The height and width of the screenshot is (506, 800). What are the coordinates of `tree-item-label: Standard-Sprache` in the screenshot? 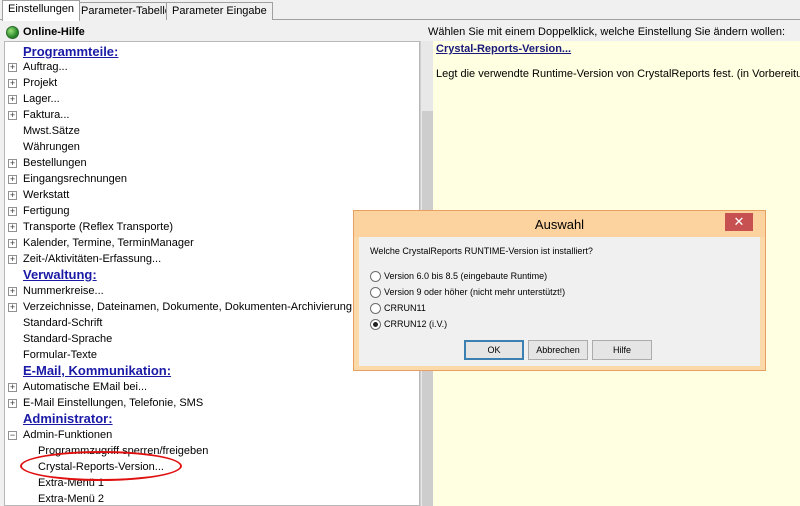 It's located at (68, 339).